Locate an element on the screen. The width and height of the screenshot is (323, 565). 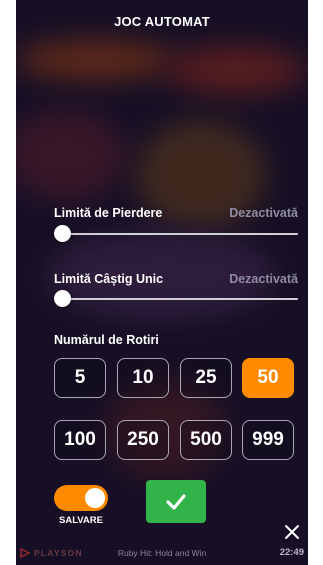
loss-limit-value: Dezactivată is located at coordinates (263, 213).